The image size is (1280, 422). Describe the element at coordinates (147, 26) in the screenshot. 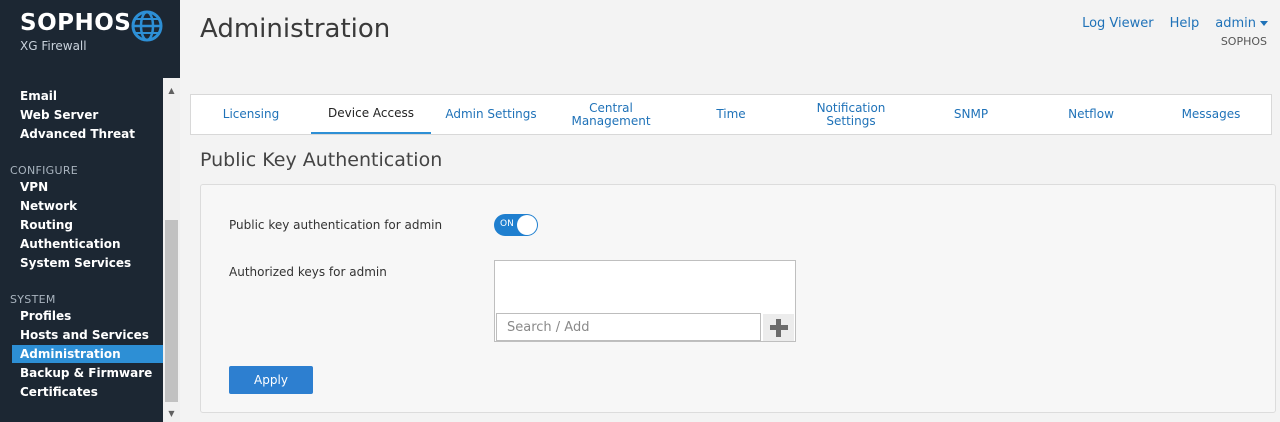

I see `globe-icon` at that location.